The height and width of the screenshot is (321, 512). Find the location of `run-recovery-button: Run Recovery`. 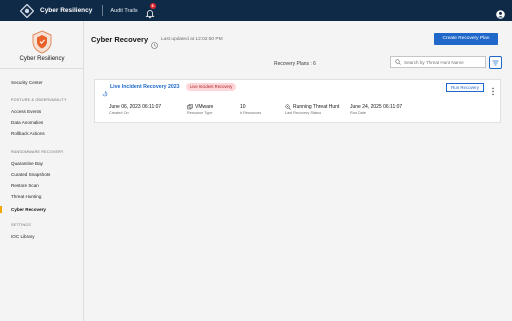

run-recovery-button: Run Recovery is located at coordinates (465, 87).